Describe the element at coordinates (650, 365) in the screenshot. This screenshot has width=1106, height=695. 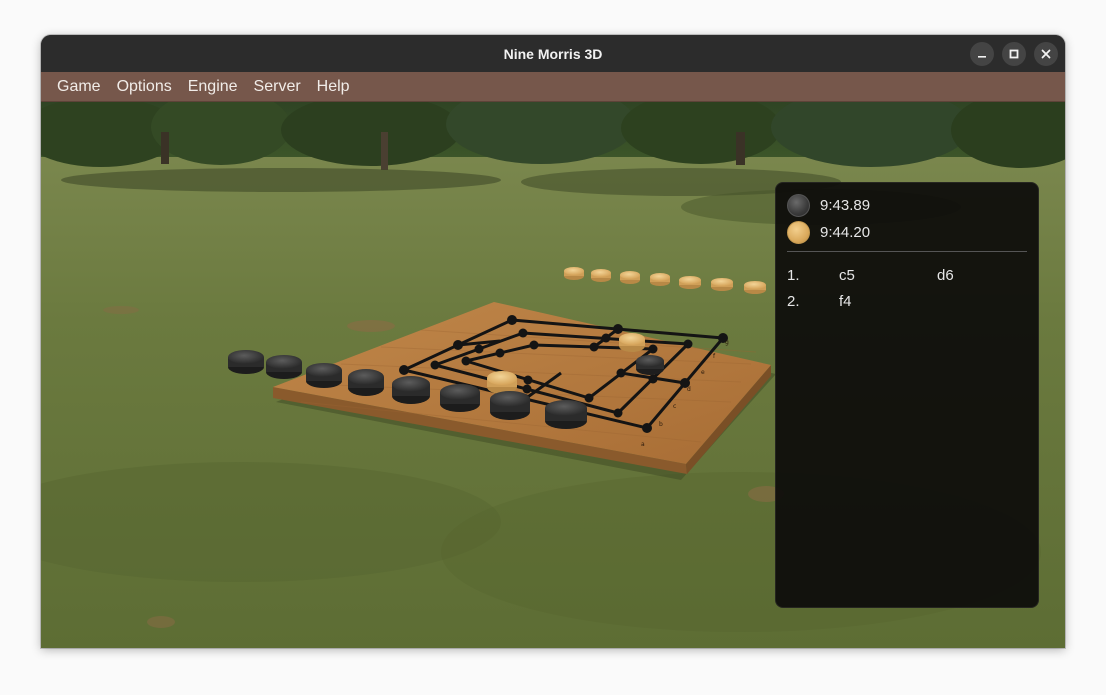
I see `black-piece-d6` at that location.